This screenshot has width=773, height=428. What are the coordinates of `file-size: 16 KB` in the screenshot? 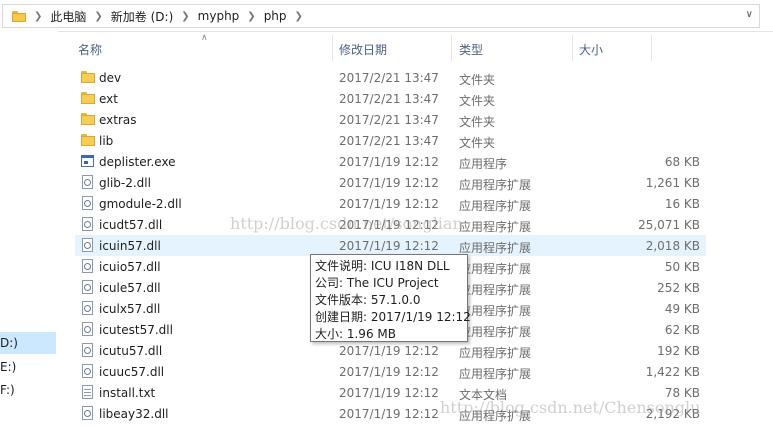 It's located at (682, 204).